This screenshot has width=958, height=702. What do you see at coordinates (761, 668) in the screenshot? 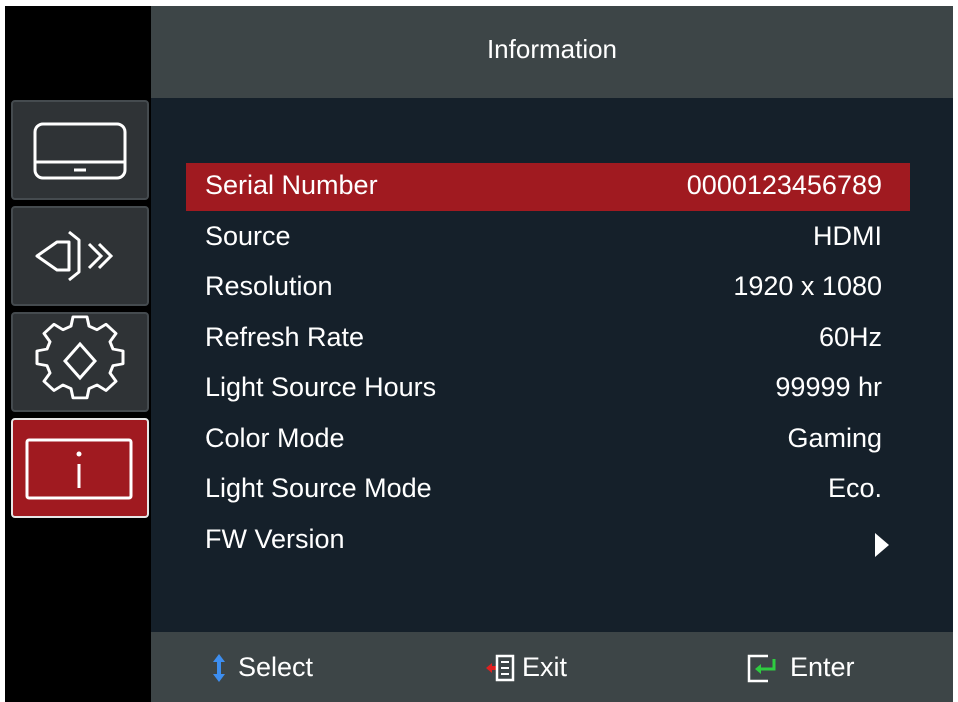
I see `enter-icon` at bounding box center [761, 668].